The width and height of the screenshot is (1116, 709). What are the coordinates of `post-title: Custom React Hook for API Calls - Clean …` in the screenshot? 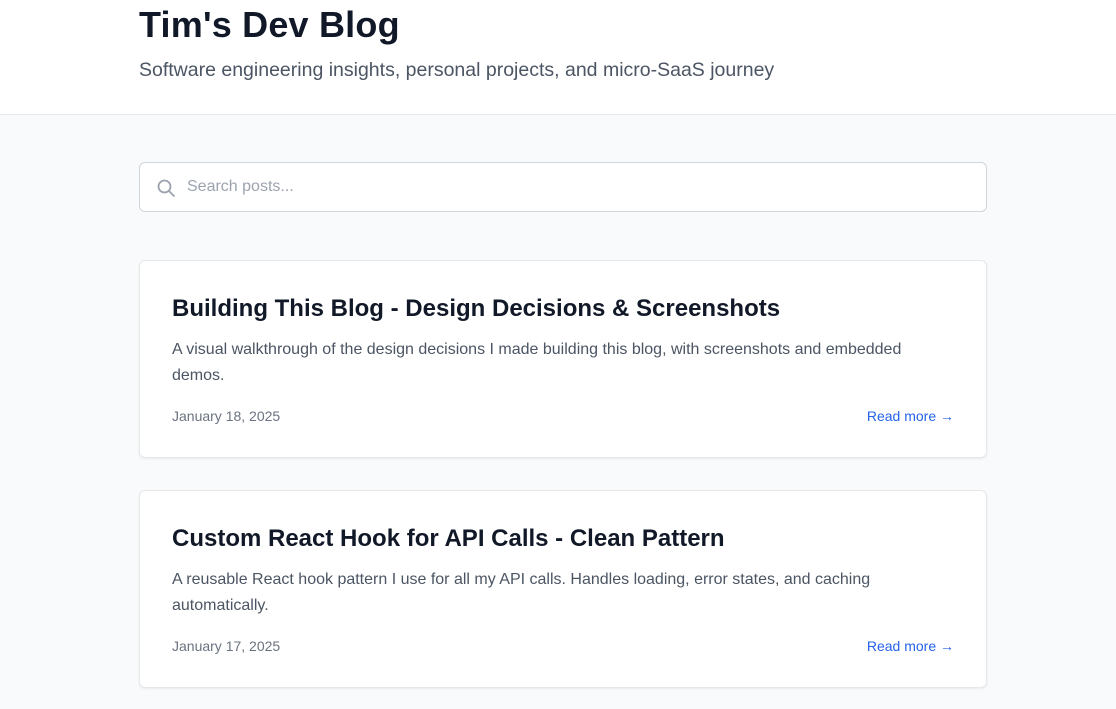 It's located at (448, 539).